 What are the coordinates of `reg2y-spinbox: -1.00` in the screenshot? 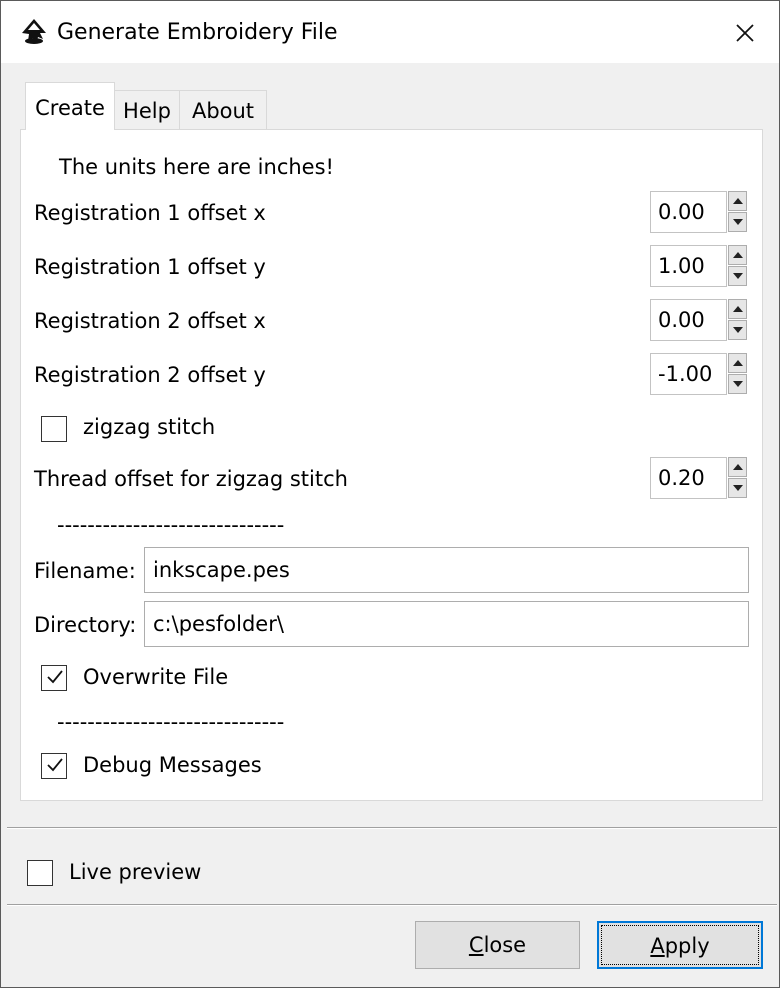 It's located at (699, 374).